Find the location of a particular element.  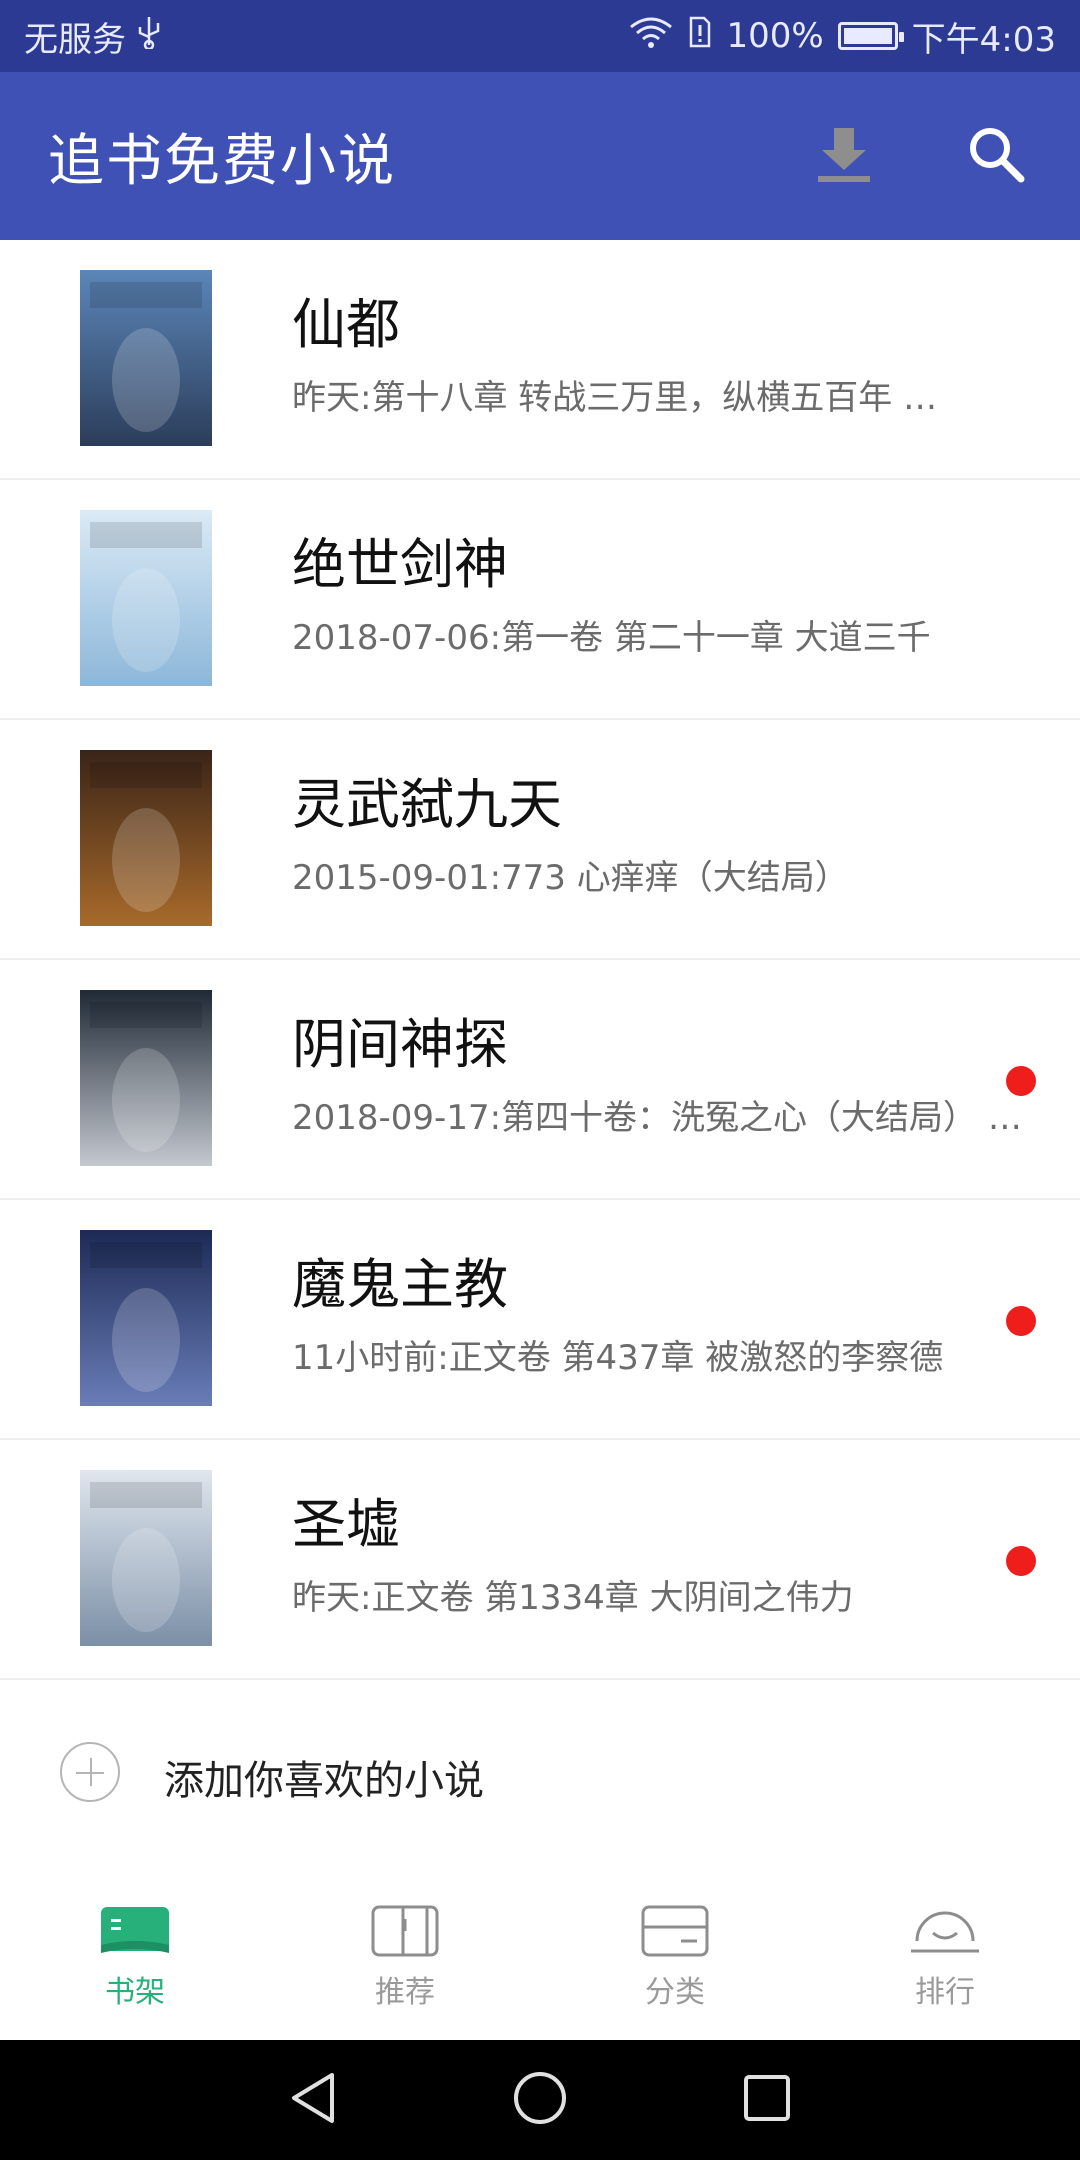

usb-icon is located at coordinates (149, 36).